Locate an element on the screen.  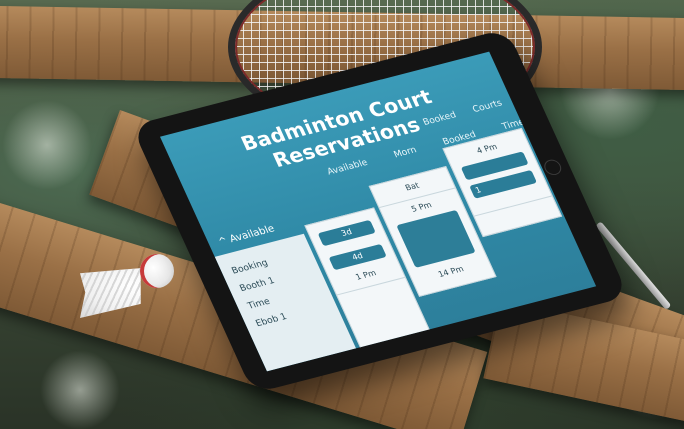
row-divider is located at coordinates (513, 206).